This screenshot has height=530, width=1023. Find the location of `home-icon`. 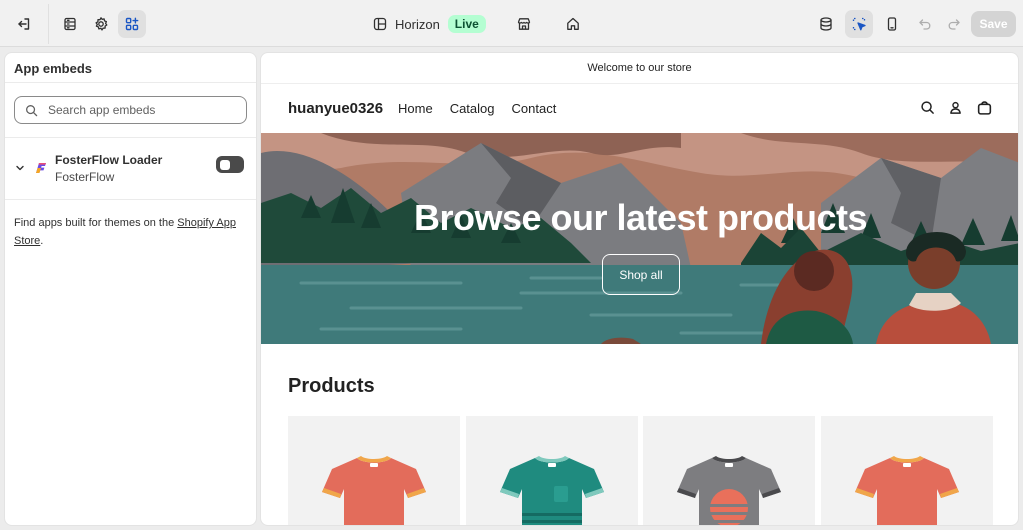

home-icon is located at coordinates (573, 23).